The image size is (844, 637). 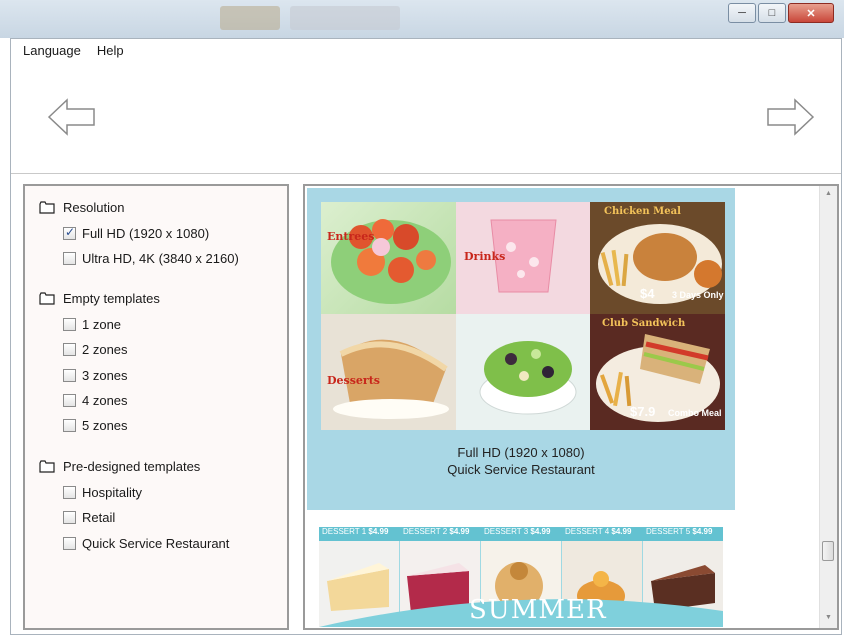 I want to click on option-ultra-hd: Ultra HD, 4K (3840 x 2160), so click(x=151, y=258).